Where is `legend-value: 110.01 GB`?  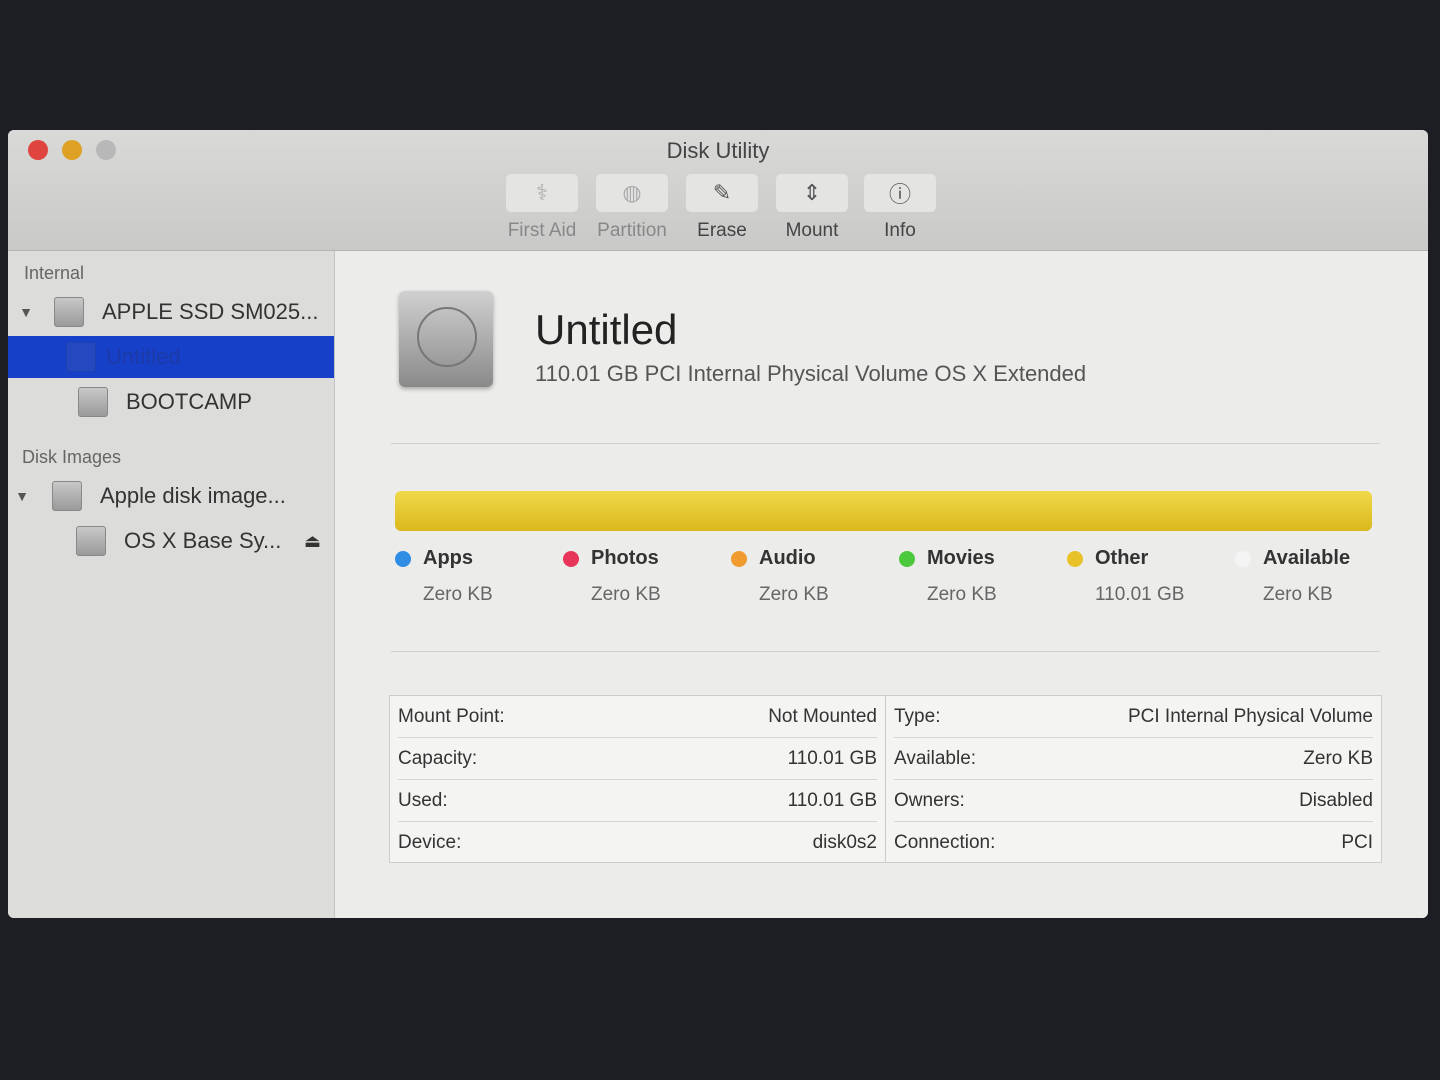 legend-value: 110.01 GB is located at coordinates (1140, 594).